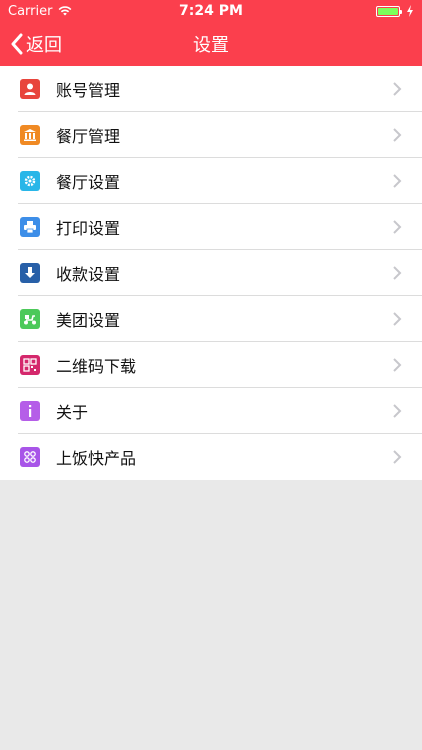  What do you see at coordinates (30, 11) in the screenshot?
I see `carrier-label: Carrier` at bounding box center [30, 11].